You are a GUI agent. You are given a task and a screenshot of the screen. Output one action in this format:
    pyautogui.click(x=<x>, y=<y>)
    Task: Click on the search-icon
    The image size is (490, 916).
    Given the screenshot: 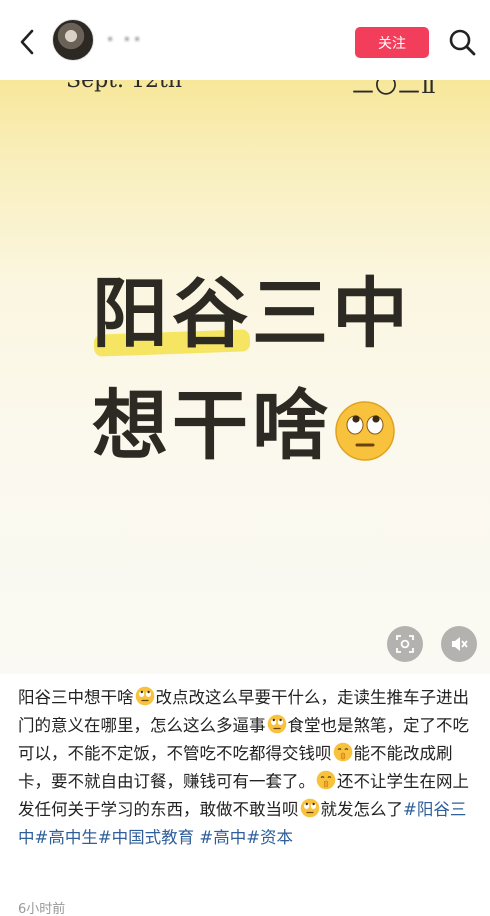 What is the action you would take?
    pyautogui.click(x=462, y=42)
    